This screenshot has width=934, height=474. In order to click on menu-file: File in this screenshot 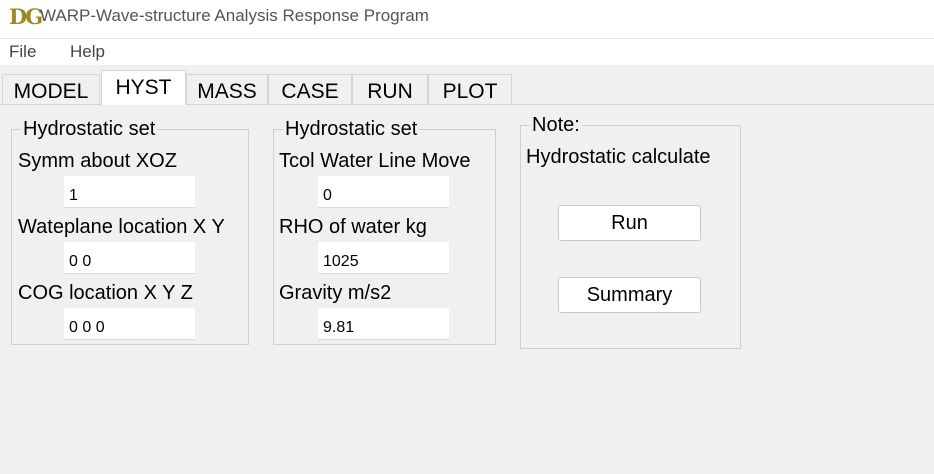, I will do `click(22, 52)`.